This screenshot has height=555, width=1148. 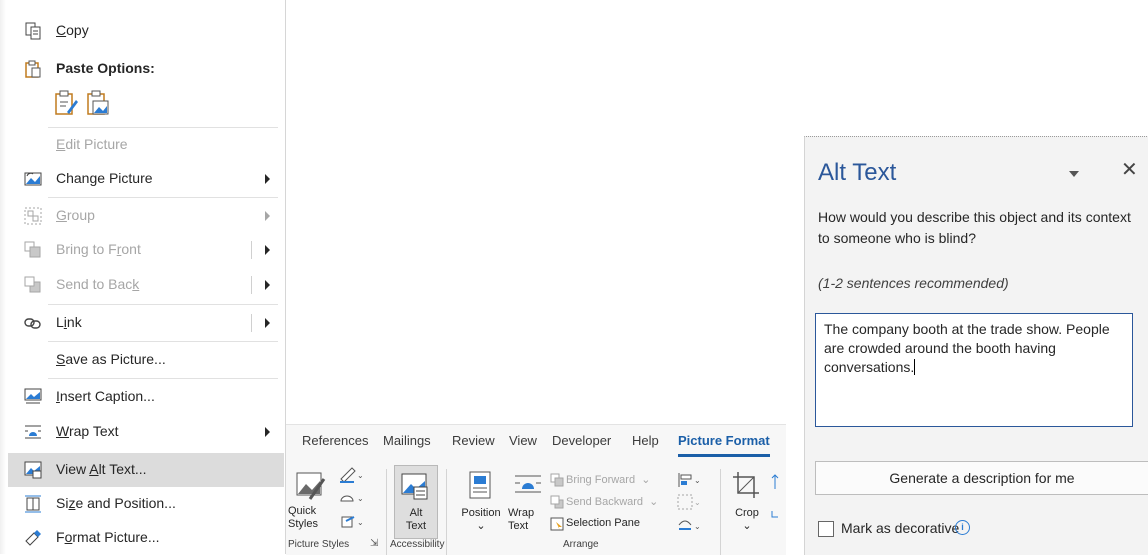 What do you see at coordinates (143, 216) in the screenshot?
I see `menu-item-group: Group` at bounding box center [143, 216].